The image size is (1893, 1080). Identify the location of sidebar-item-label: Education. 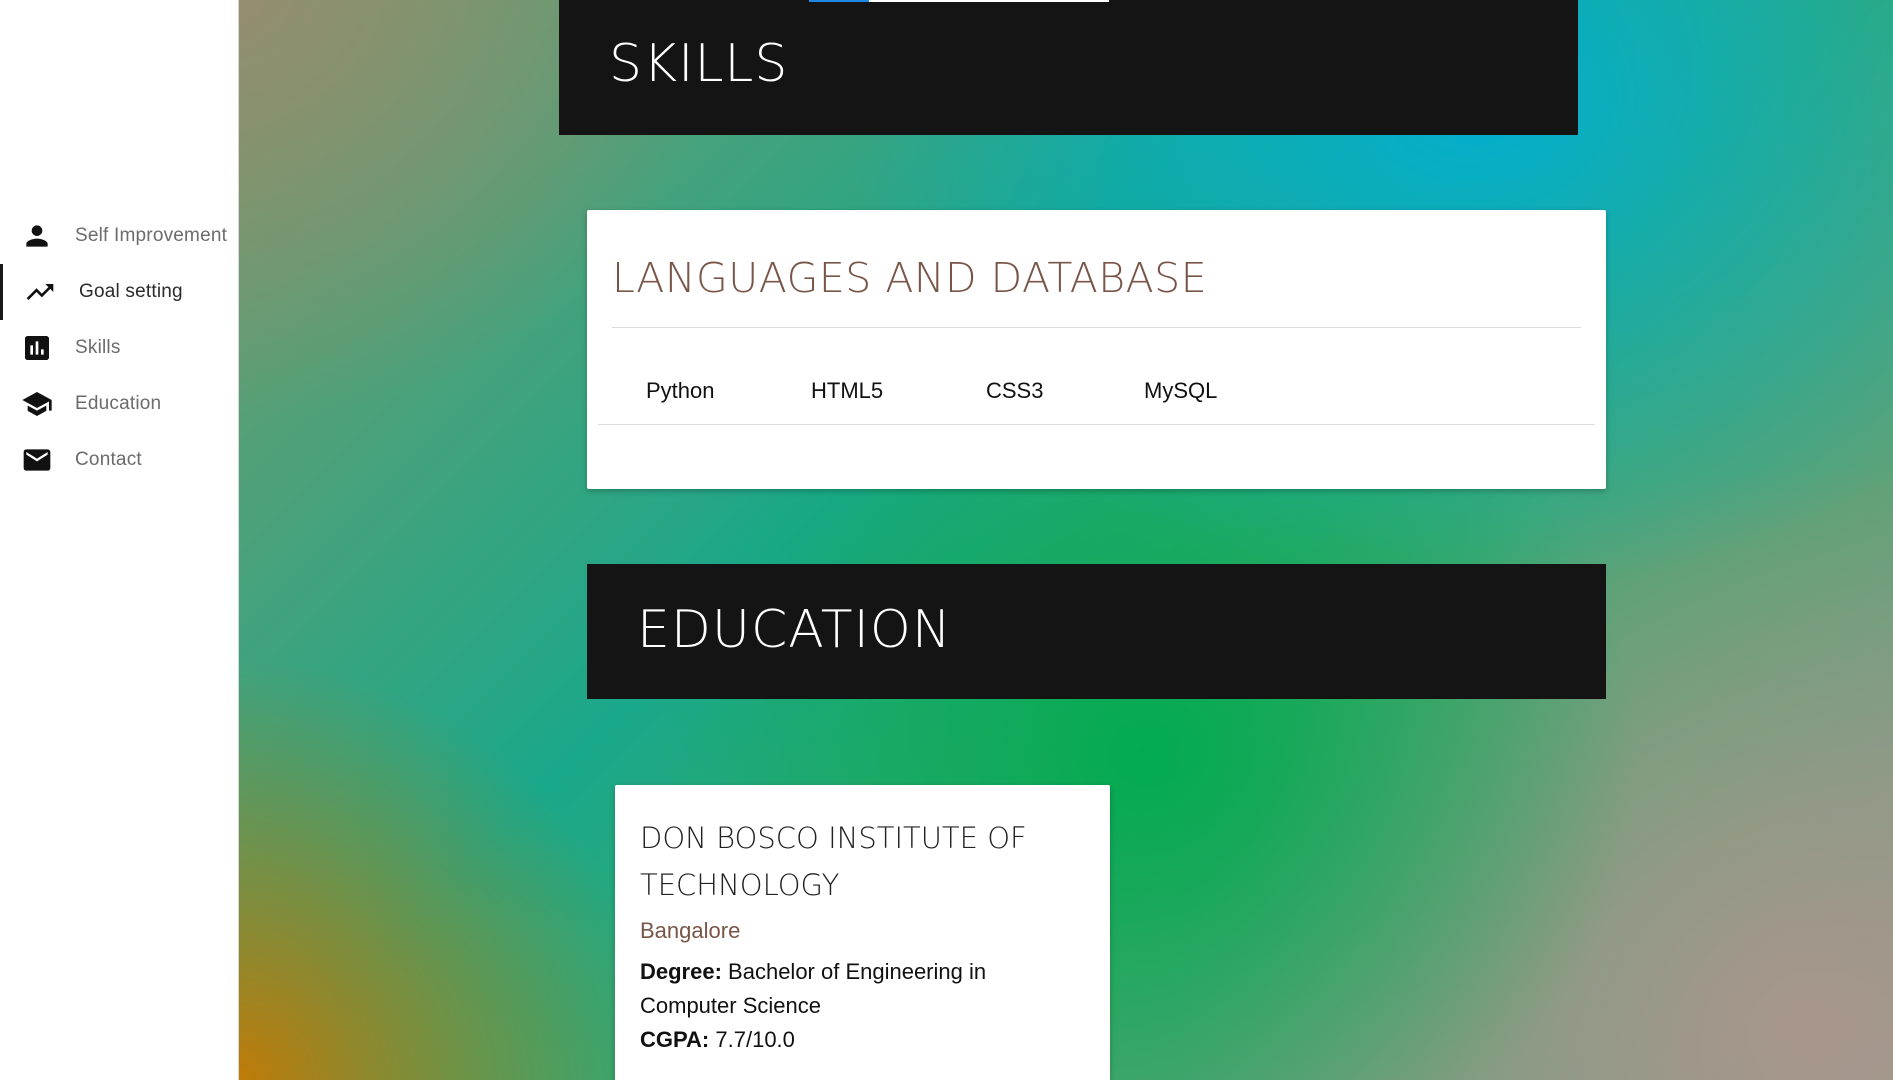
(118, 403).